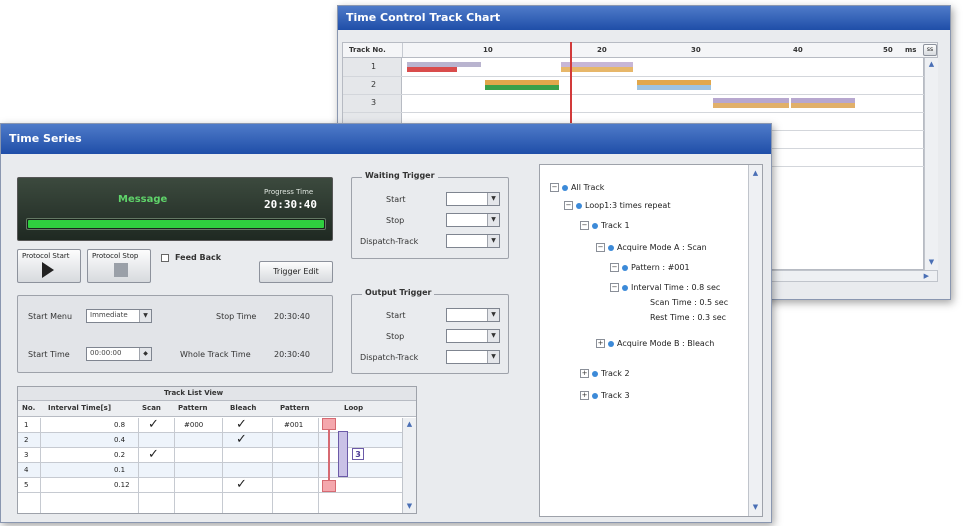 The image size is (975, 526). What do you see at coordinates (473, 241) in the screenshot?
I see `waiting-dispatch-select: ▼` at bounding box center [473, 241].